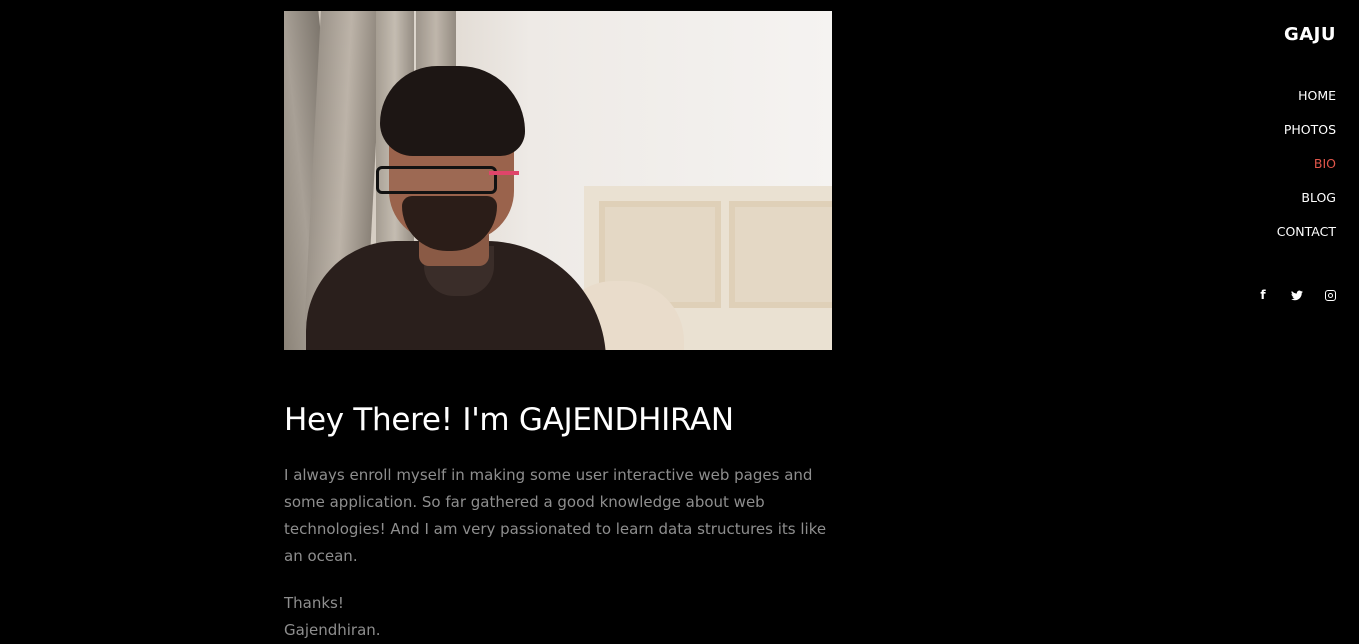 This screenshot has width=1359, height=644. What do you see at coordinates (436, 180) in the screenshot?
I see `photo-glasses` at bounding box center [436, 180].